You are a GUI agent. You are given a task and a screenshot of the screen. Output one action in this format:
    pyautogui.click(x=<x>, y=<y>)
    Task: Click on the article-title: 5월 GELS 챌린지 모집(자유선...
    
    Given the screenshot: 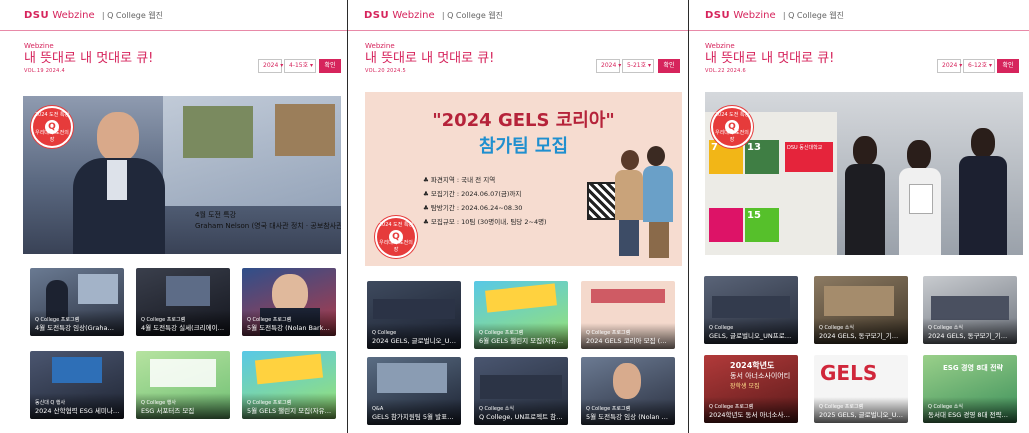 What is the action you would take?
    pyautogui.click(x=289, y=411)
    